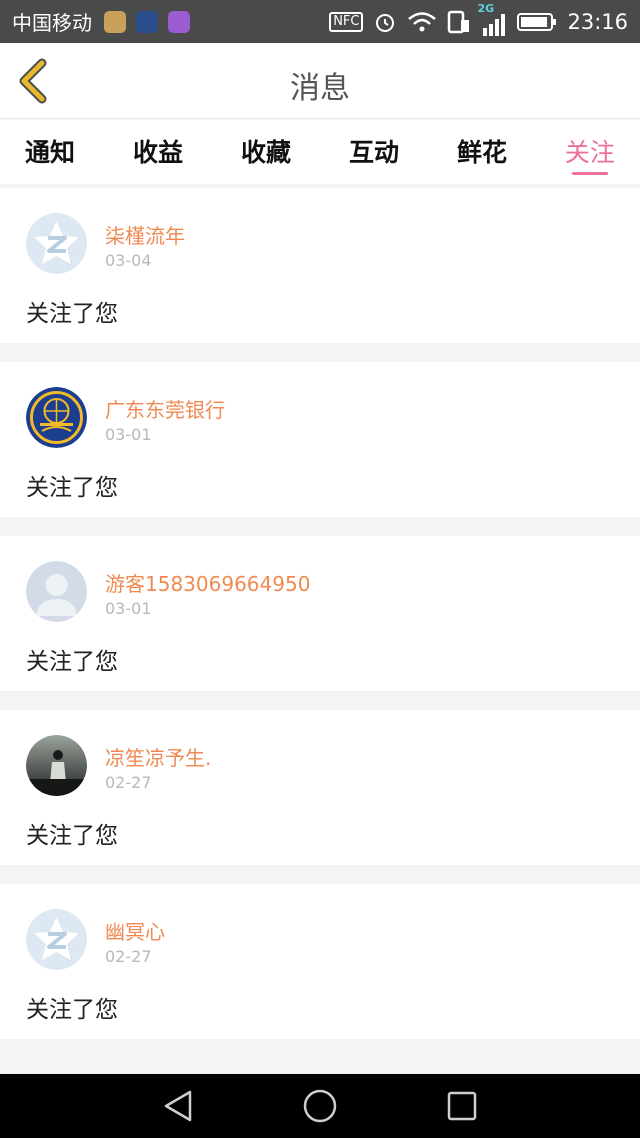  I want to click on header-bar: 消息, so click(320, 81).